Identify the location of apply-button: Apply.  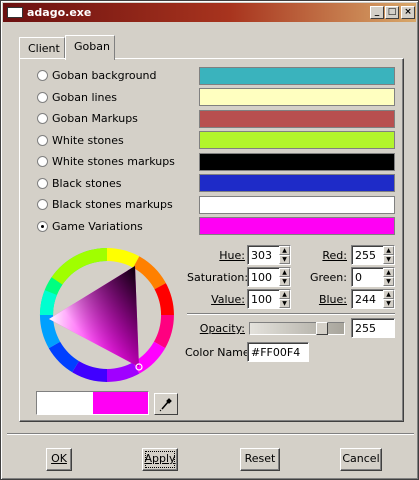
(160, 459).